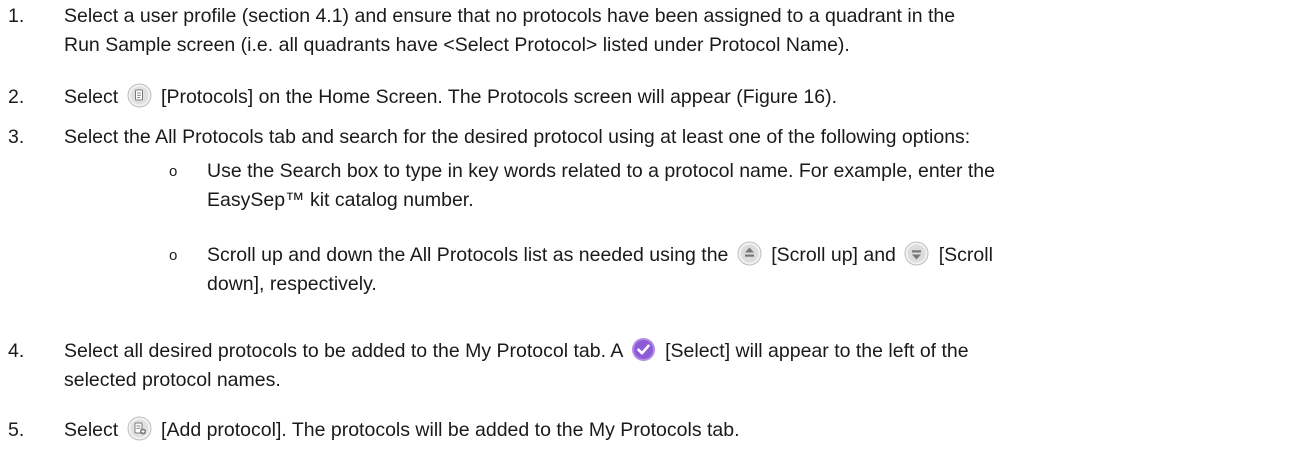  I want to click on step-text-line: selected protocol names., so click(172, 380).